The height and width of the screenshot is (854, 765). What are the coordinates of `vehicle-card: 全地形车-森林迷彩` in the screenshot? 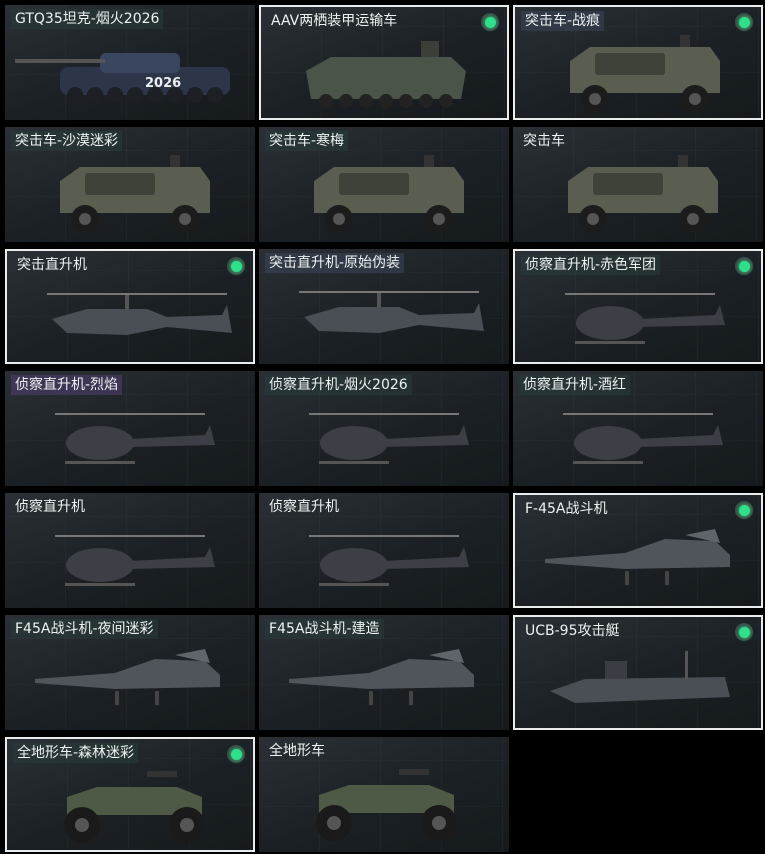 It's located at (130, 794).